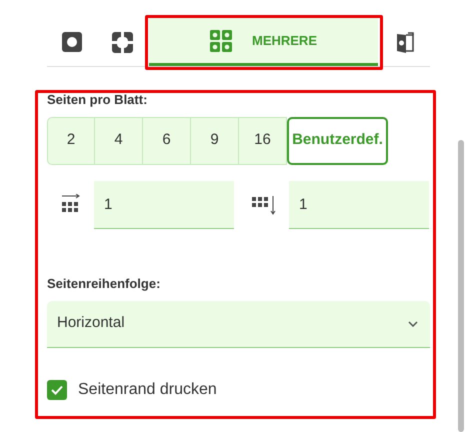 The width and height of the screenshot is (475, 432). What do you see at coordinates (71, 140) in the screenshot?
I see `option-button: 2` at bounding box center [71, 140].